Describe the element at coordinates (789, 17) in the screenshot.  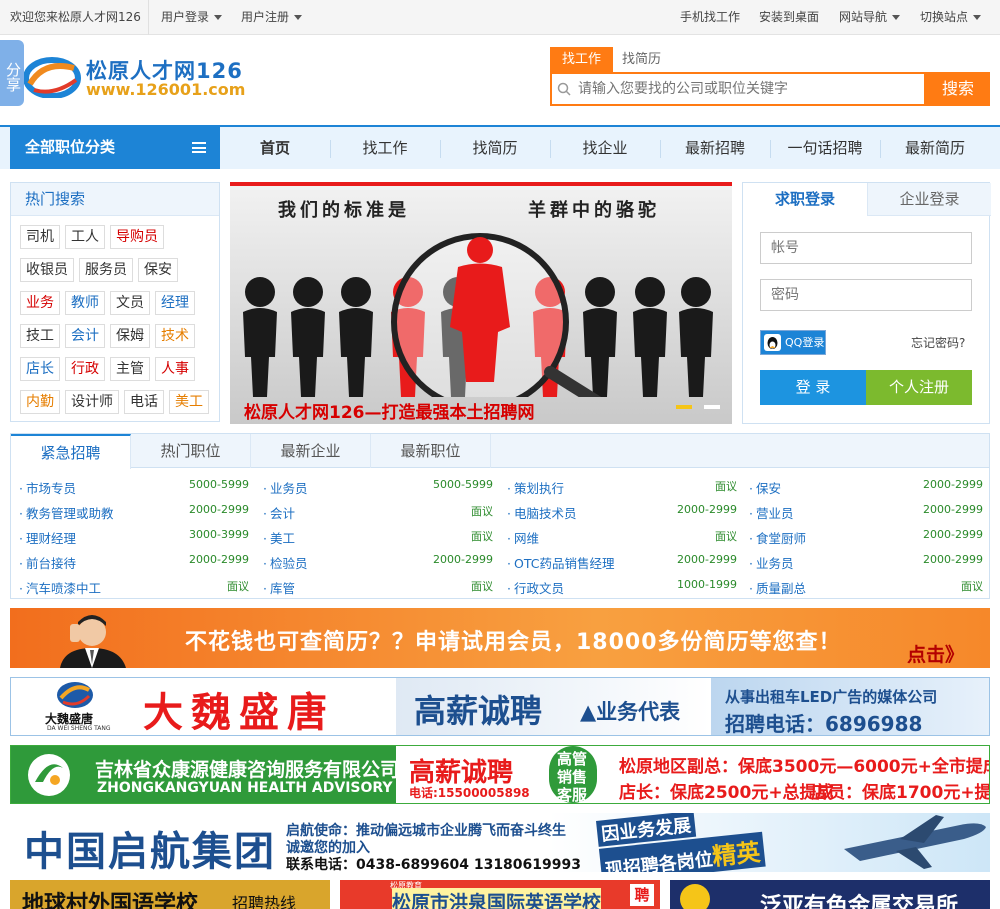
I see `install-desktop-link: 安装到桌面` at that location.